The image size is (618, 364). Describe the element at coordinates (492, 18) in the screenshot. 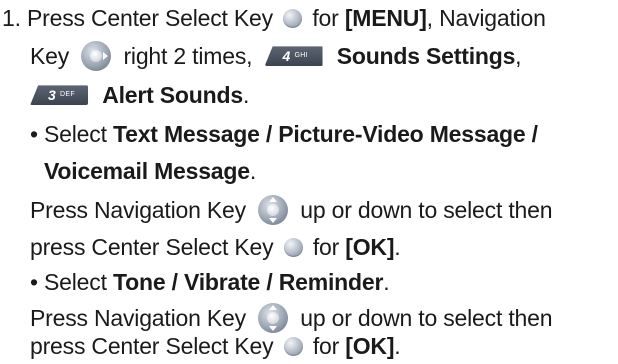

I see `step-text: Navigation` at that location.